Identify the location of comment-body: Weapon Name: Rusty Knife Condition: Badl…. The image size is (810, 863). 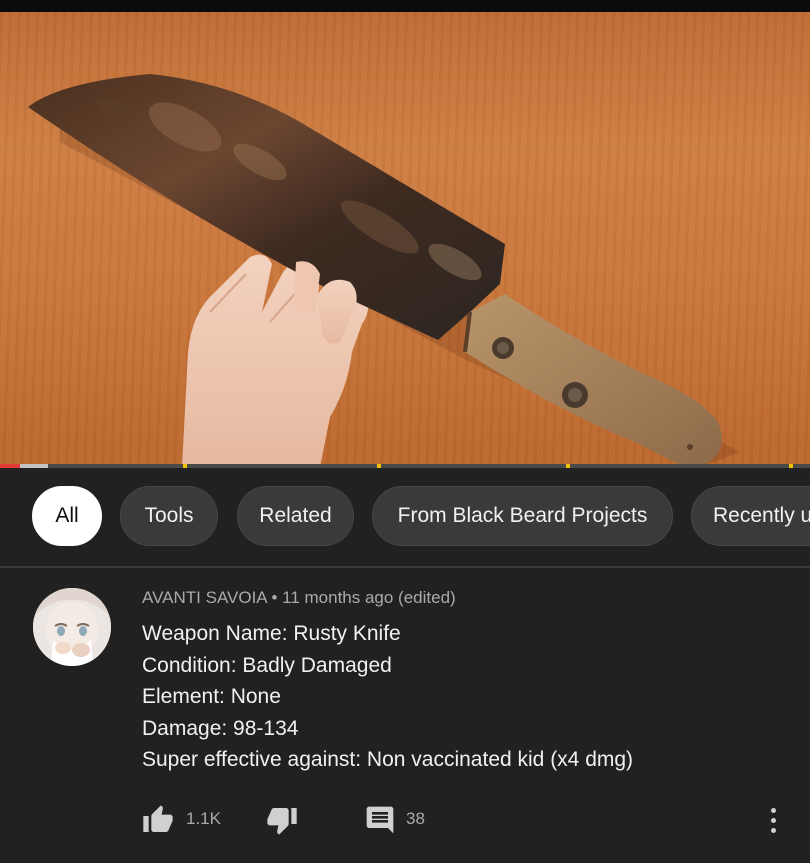
(387, 697).